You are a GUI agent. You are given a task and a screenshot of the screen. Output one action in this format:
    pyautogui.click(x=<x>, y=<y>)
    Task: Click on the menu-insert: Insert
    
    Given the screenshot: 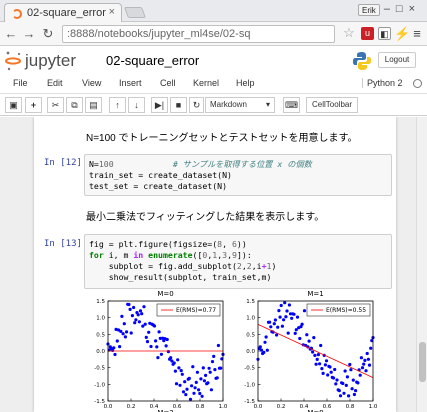 What is the action you would take?
    pyautogui.click(x=130, y=83)
    